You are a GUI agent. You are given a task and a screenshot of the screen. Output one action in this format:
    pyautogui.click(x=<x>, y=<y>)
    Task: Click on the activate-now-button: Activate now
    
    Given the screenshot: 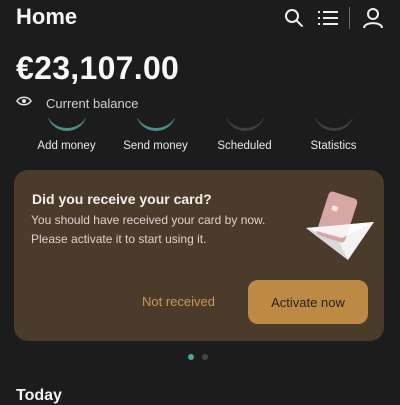 What is the action you would take?
    pyautogui.click(x=308, y=302)
    